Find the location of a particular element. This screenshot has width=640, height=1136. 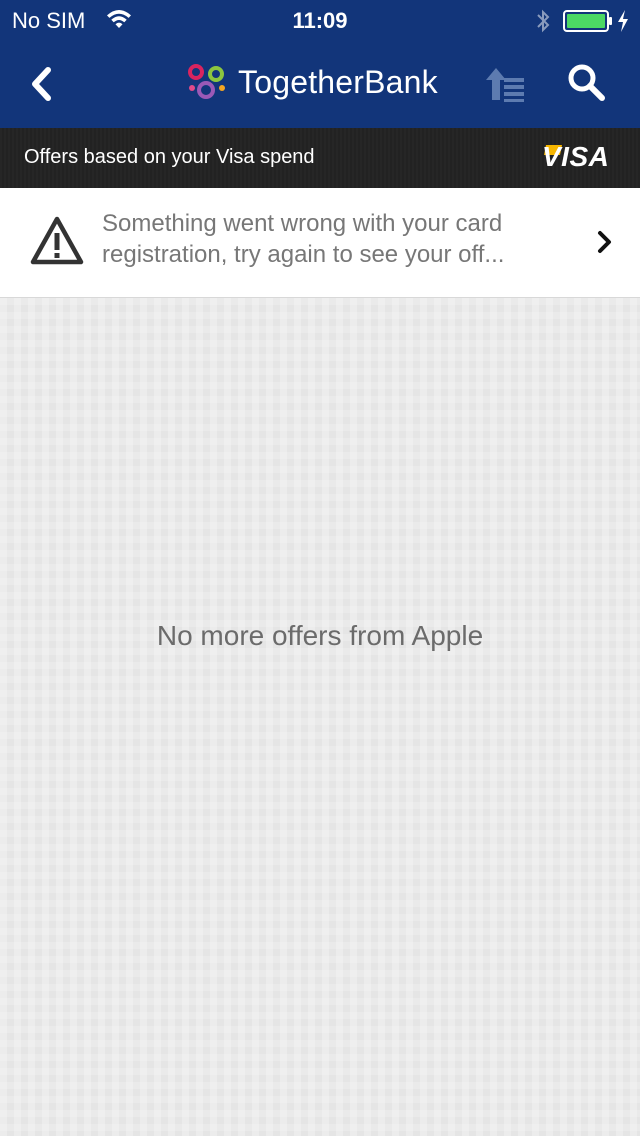

brand-logo: TogetherBank is located at coordinates (312, 82).